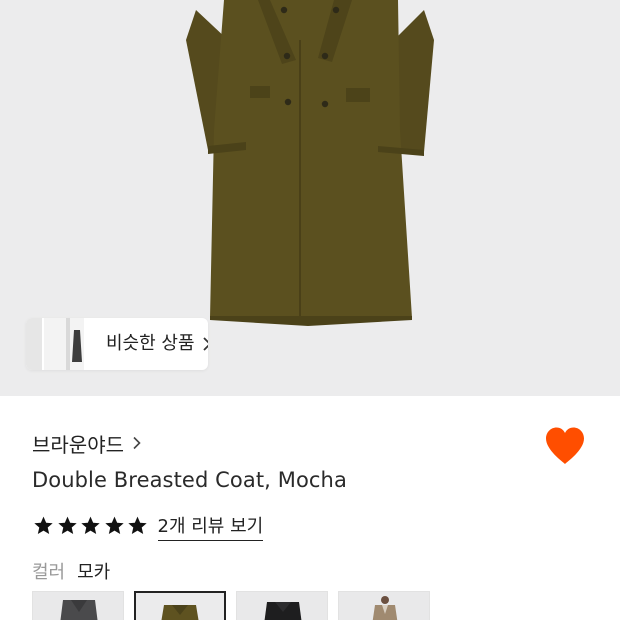  I want to click on color-swatches, so click(236, 605).